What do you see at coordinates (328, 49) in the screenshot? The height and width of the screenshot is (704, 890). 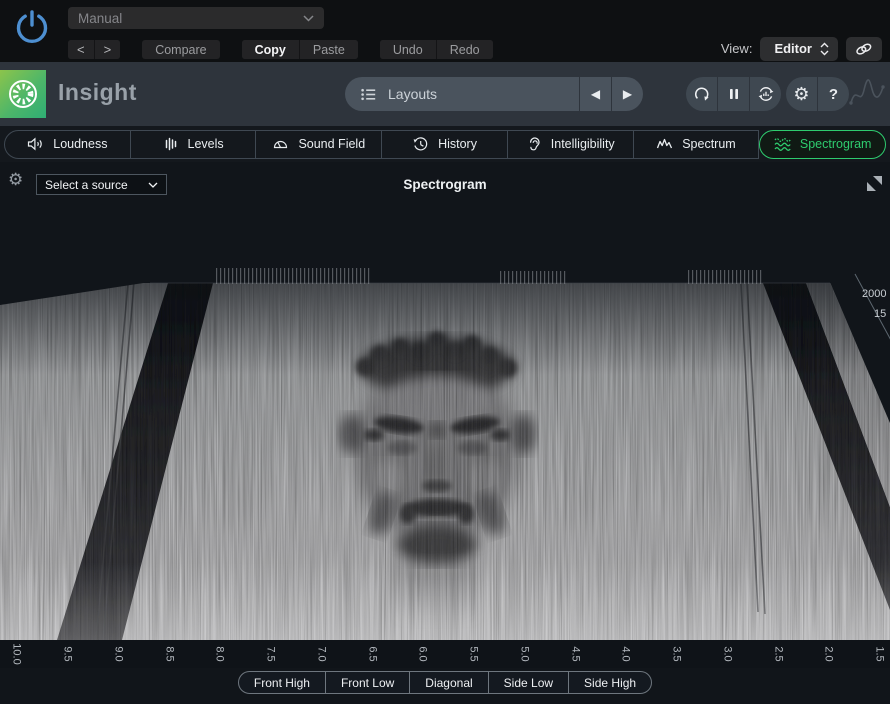 I see `paste-button: Paste` at bounding box center [328, 49].